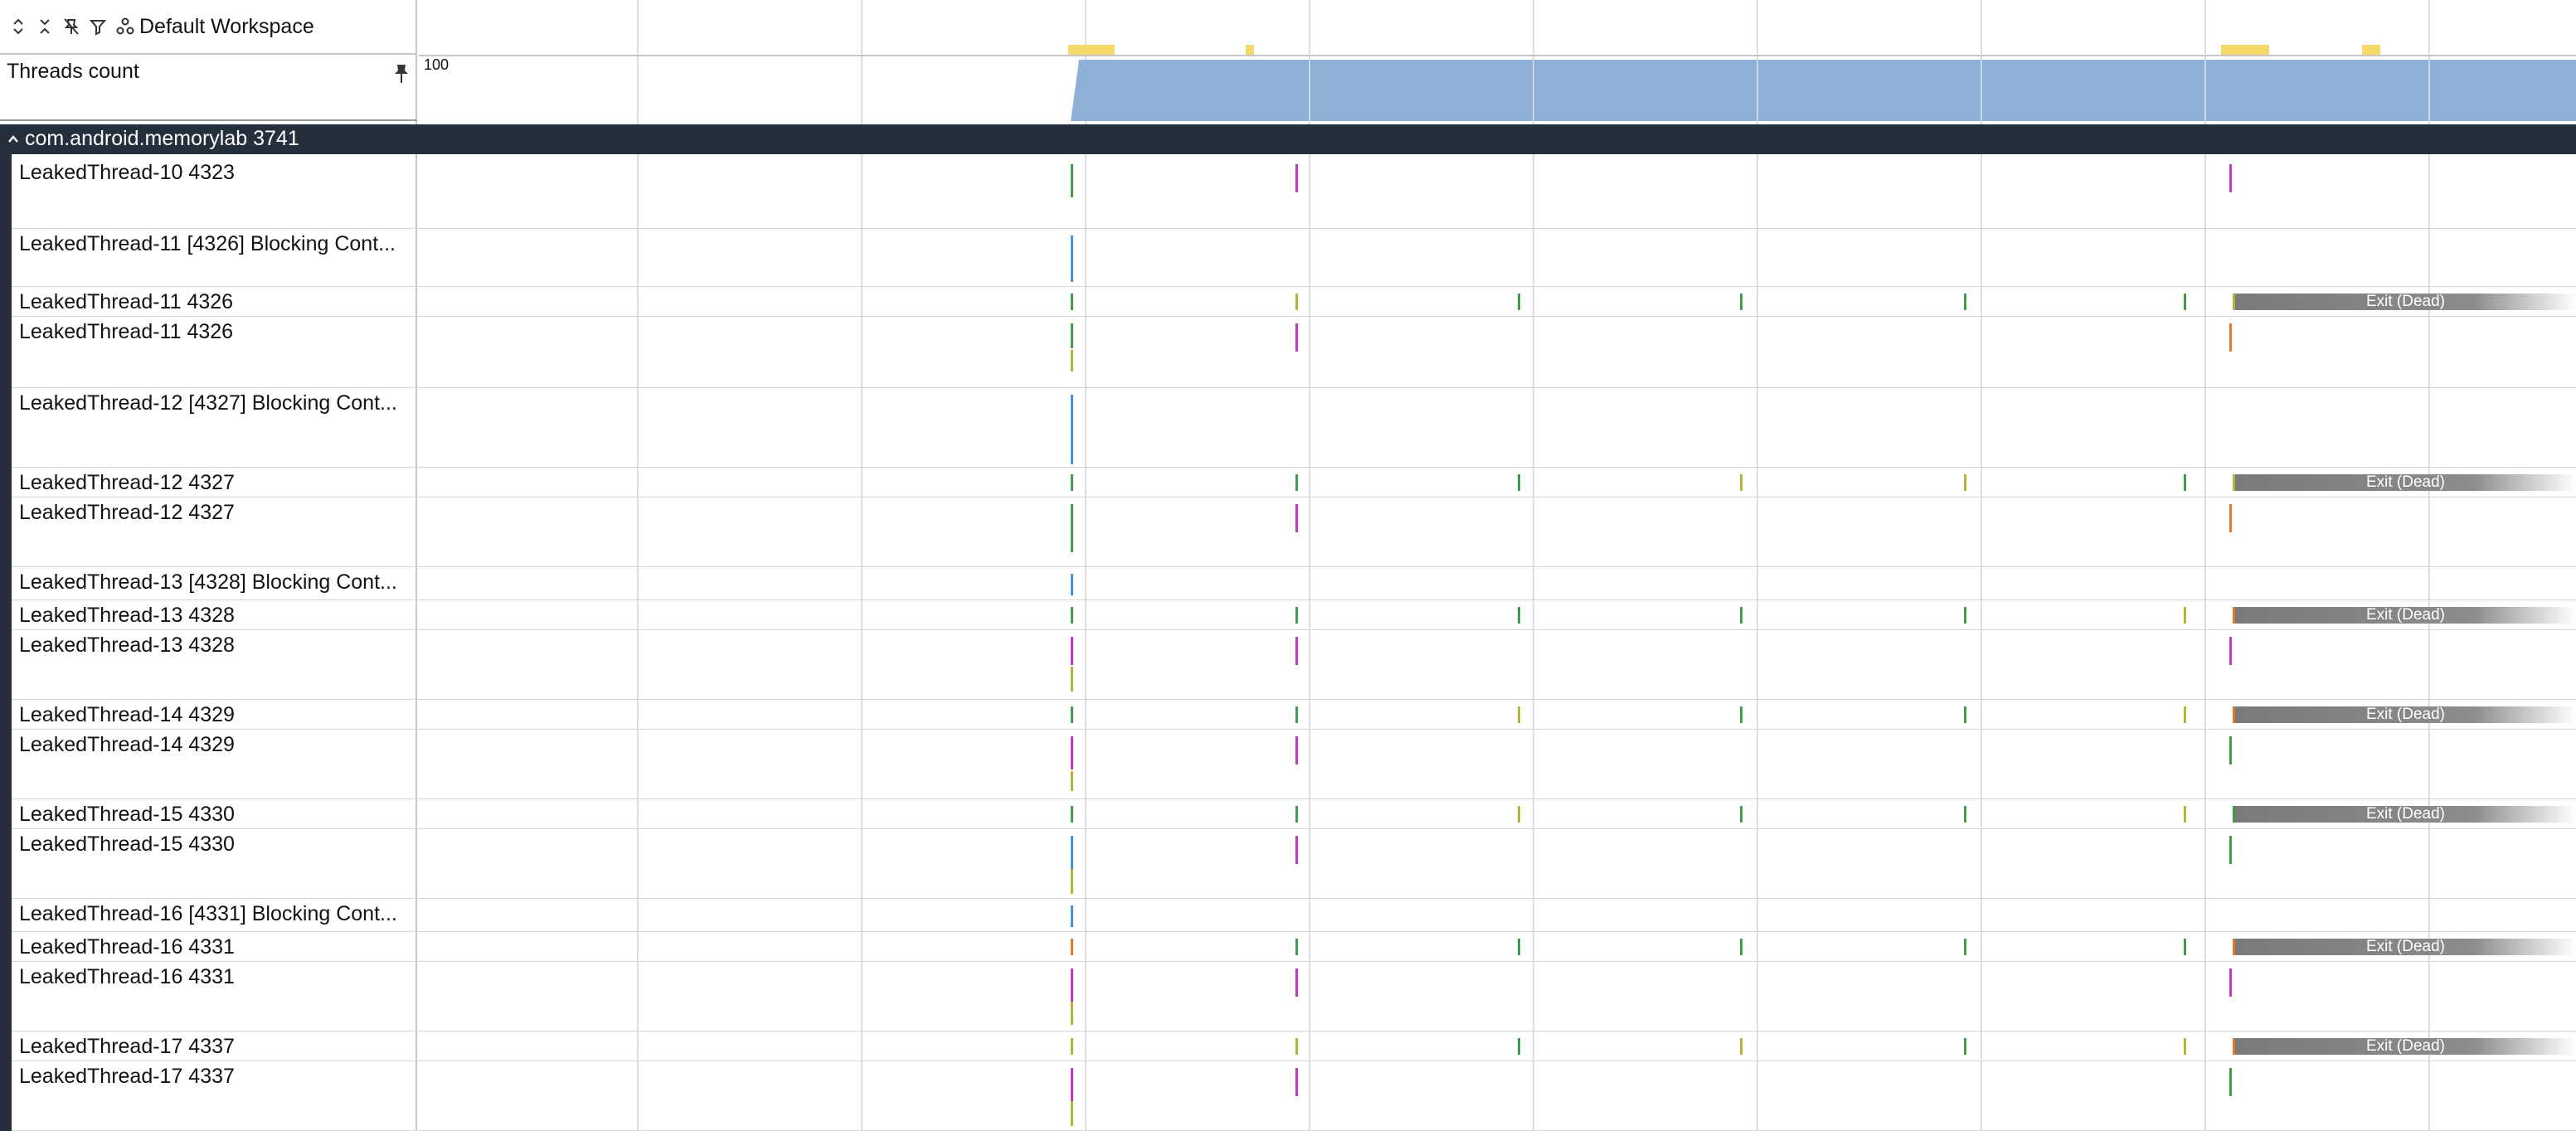 This screenshot has height=1131, width=2576. I want to click on thread-track-label: LeakedThread-10 4323, so click(127, 173).